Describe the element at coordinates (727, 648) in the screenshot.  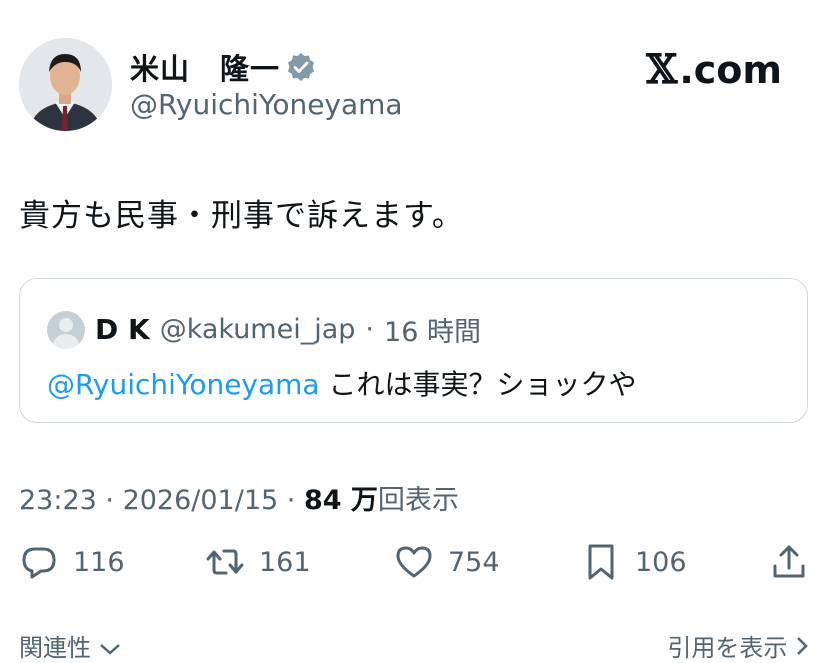
I see `view-quotes-label: 引用を表示` at that location.